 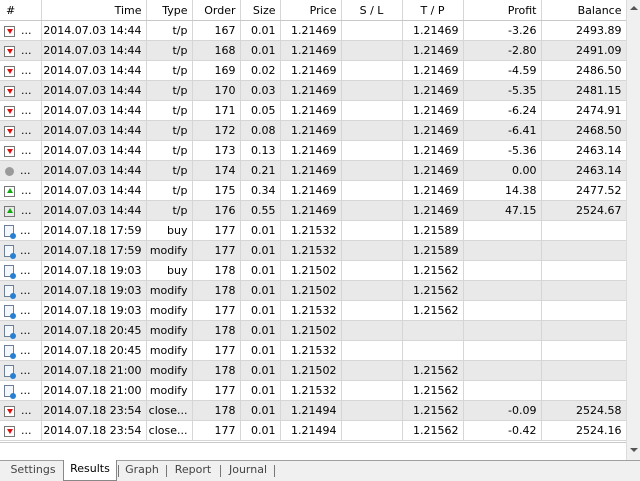 I want to click on cell-size: 0.01, so click(x=260, y=330).